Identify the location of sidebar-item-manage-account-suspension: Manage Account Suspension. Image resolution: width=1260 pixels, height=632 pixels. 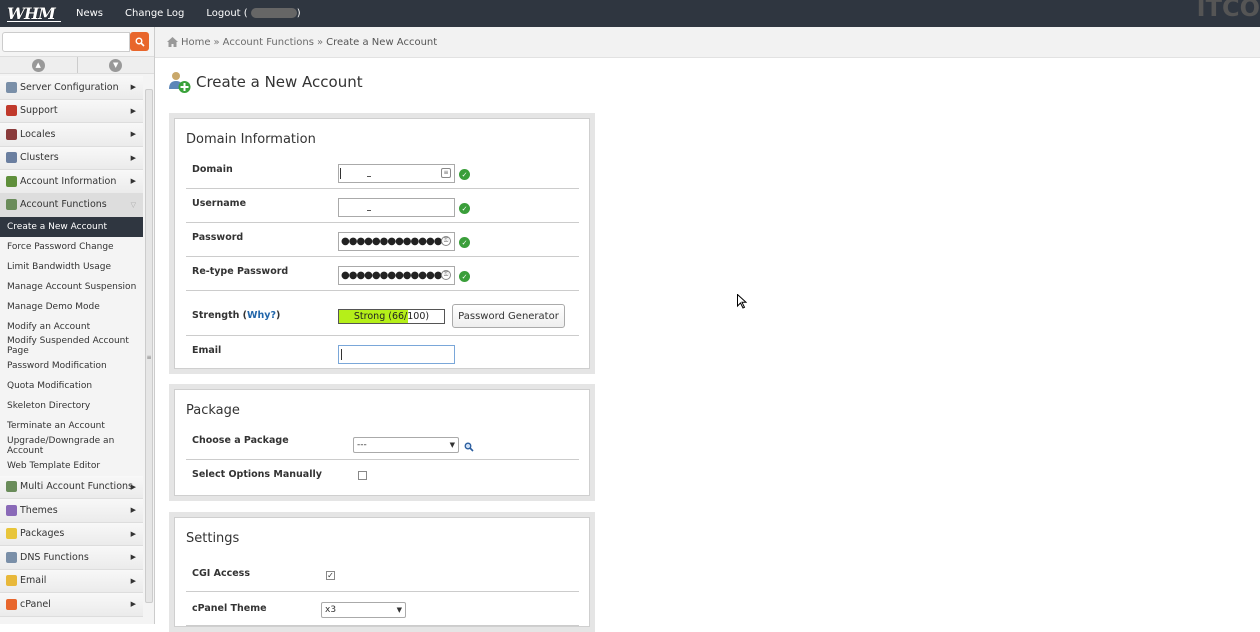
(71, 287).